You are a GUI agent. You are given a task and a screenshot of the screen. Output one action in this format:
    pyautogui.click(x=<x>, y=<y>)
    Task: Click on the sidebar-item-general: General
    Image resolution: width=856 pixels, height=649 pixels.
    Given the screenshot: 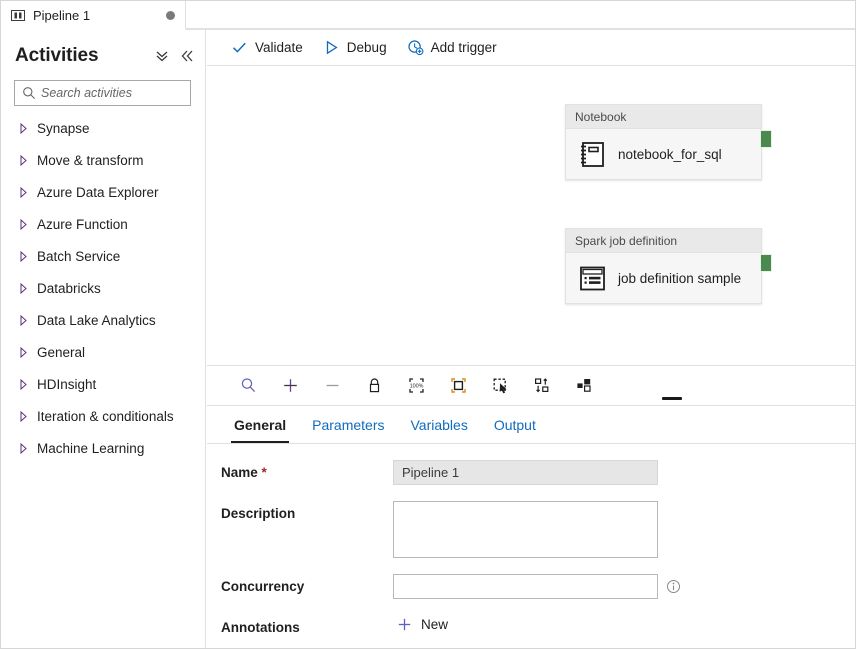 What is the action you would take?
    pyautogui.click(x=103, y=352)
    